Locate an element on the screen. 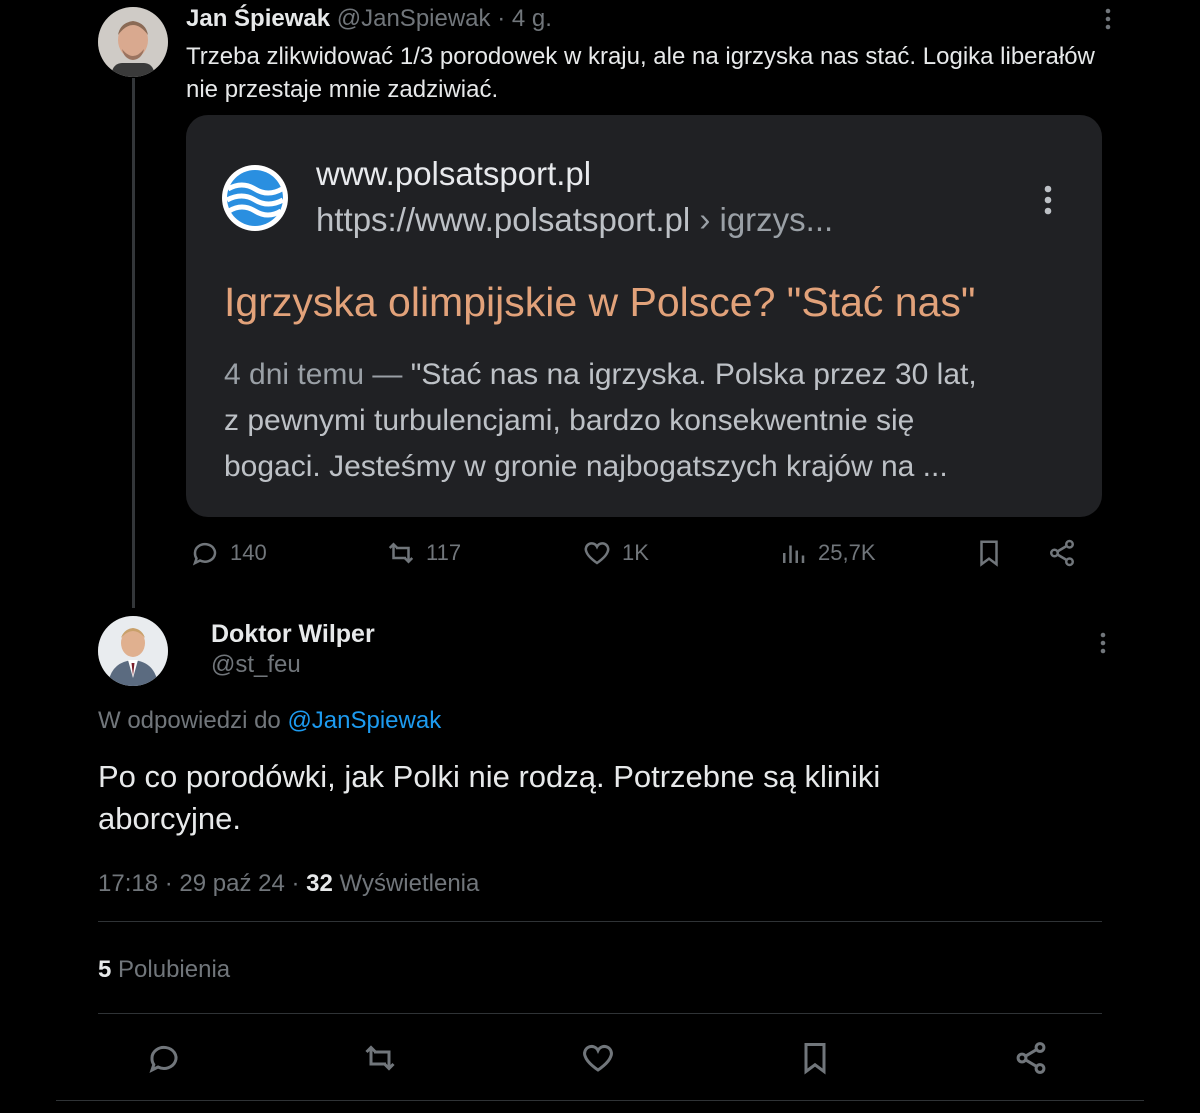  reply-tweet-share-button is located at coordinates (1031, 1060).